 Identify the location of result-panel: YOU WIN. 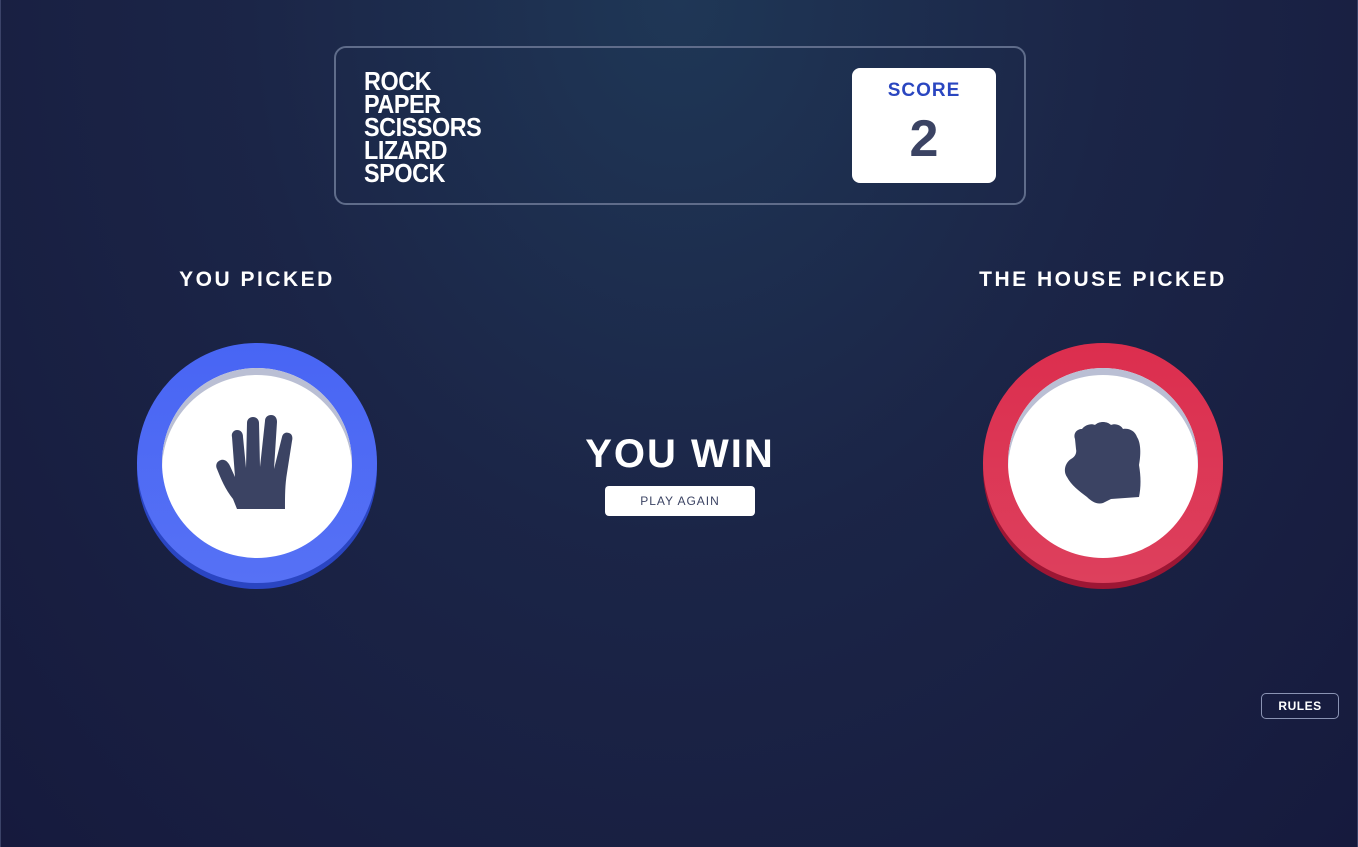
(680, 454).